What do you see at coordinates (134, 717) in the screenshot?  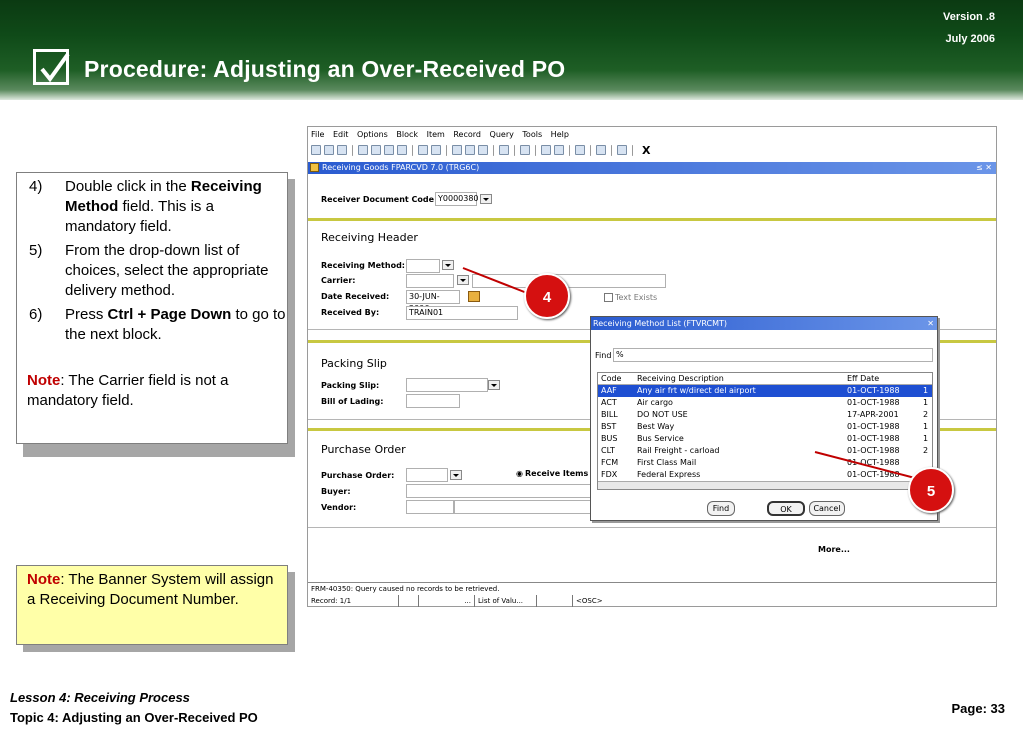 I see `footer-topic: Topic 4: Adjusting an Over-Received PO` at bounding box center [134, 717].